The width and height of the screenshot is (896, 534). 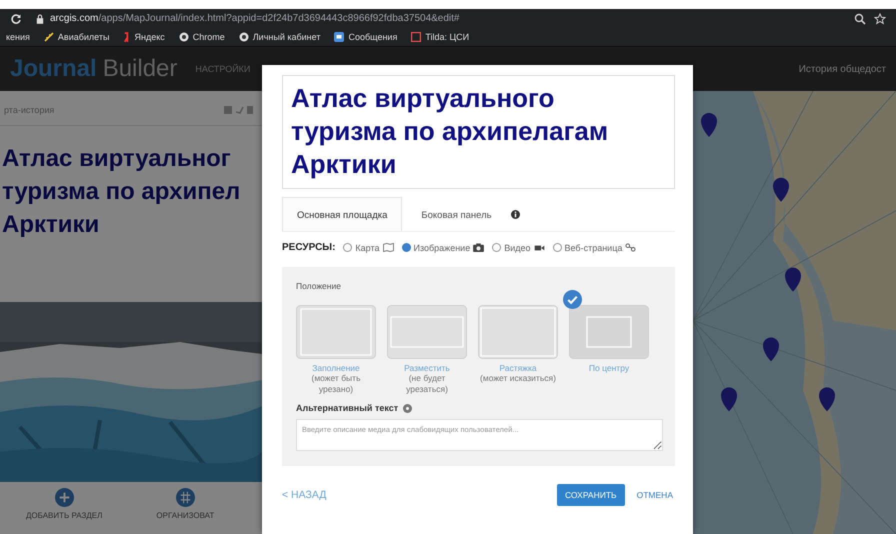 What do you see at coordinates (239, 110) in the screenshot?
I see `share-icons` at bounding box center [239, 110].